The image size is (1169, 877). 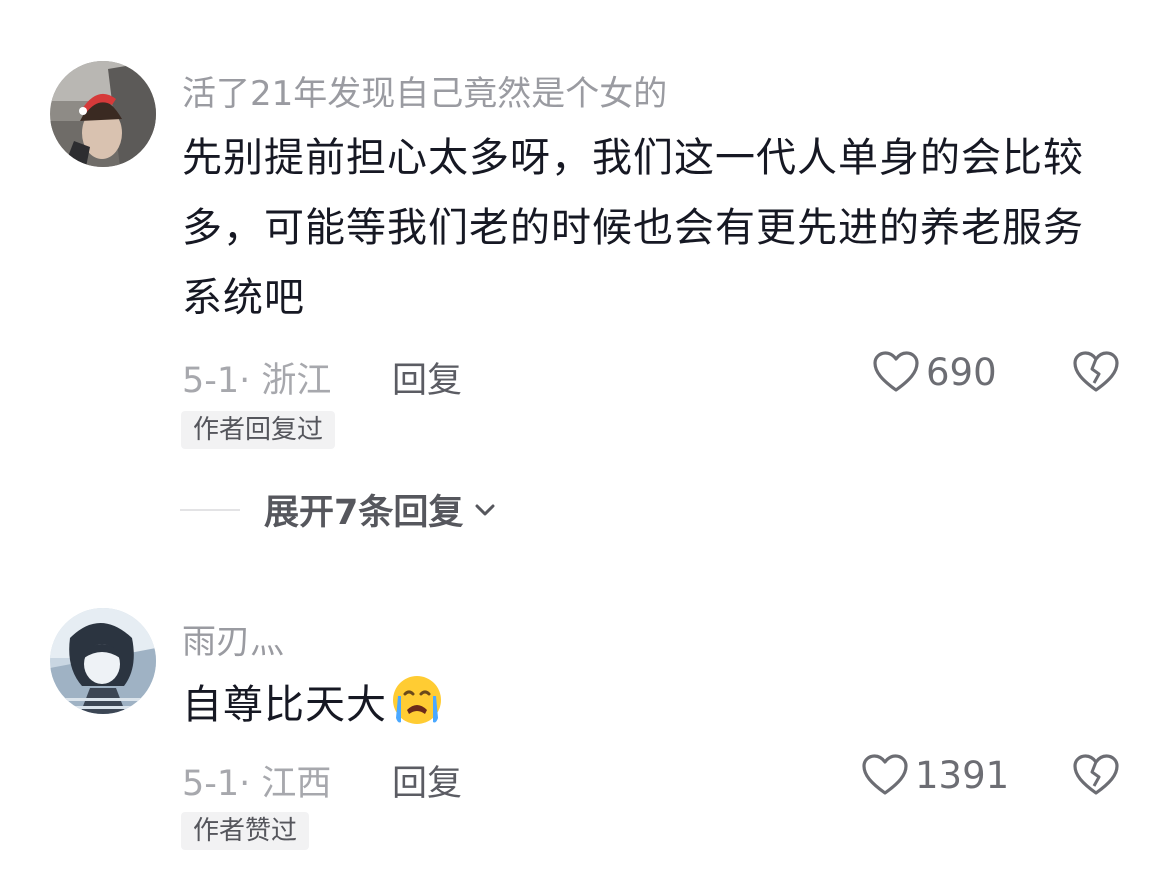 I want to click on divider-line, so click(x=210, y=509).